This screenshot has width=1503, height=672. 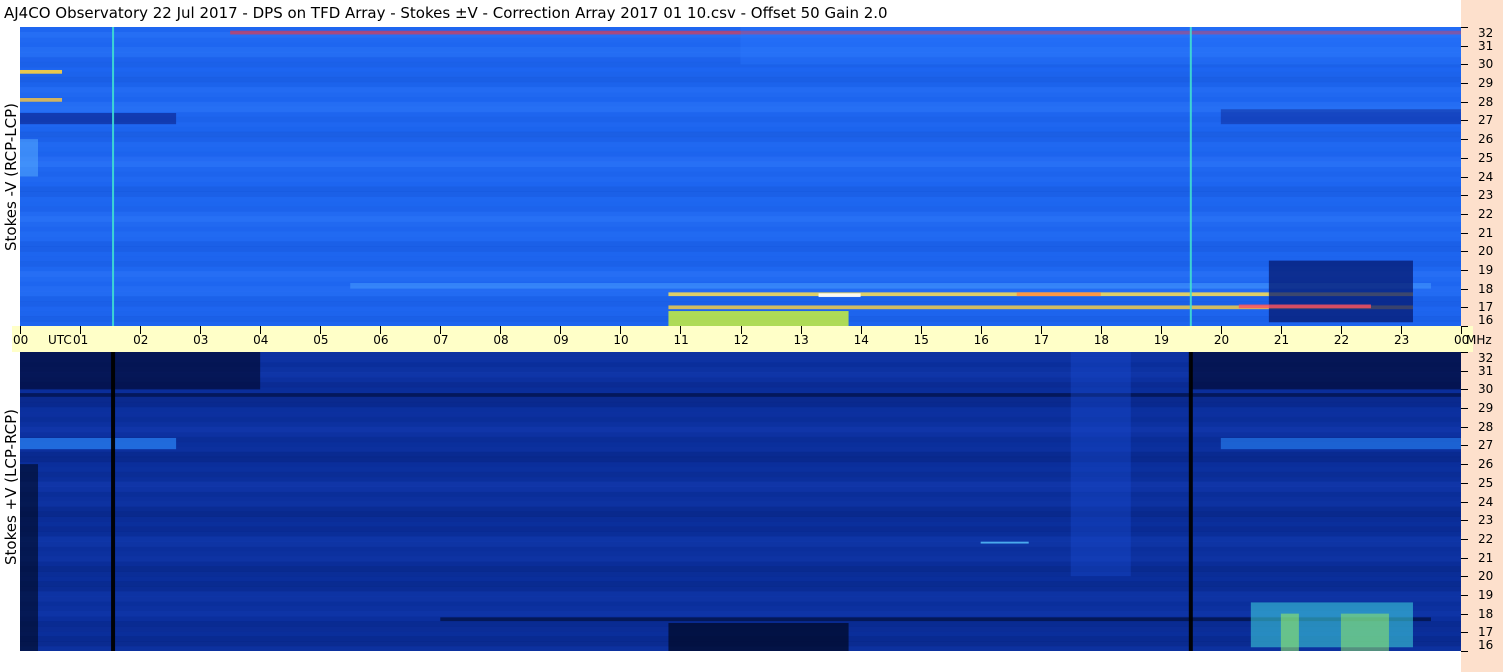 I want to click on frequency-tick-label: 25, so click(x=1486, y=157).